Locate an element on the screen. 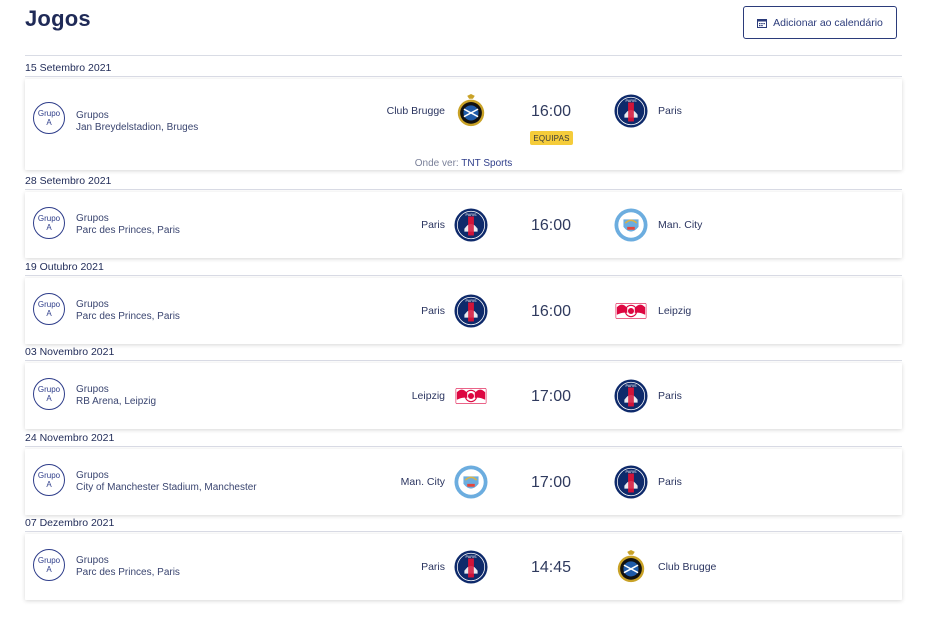  tv-channel-link: TNT Sports is located at coordinates (486, 163).